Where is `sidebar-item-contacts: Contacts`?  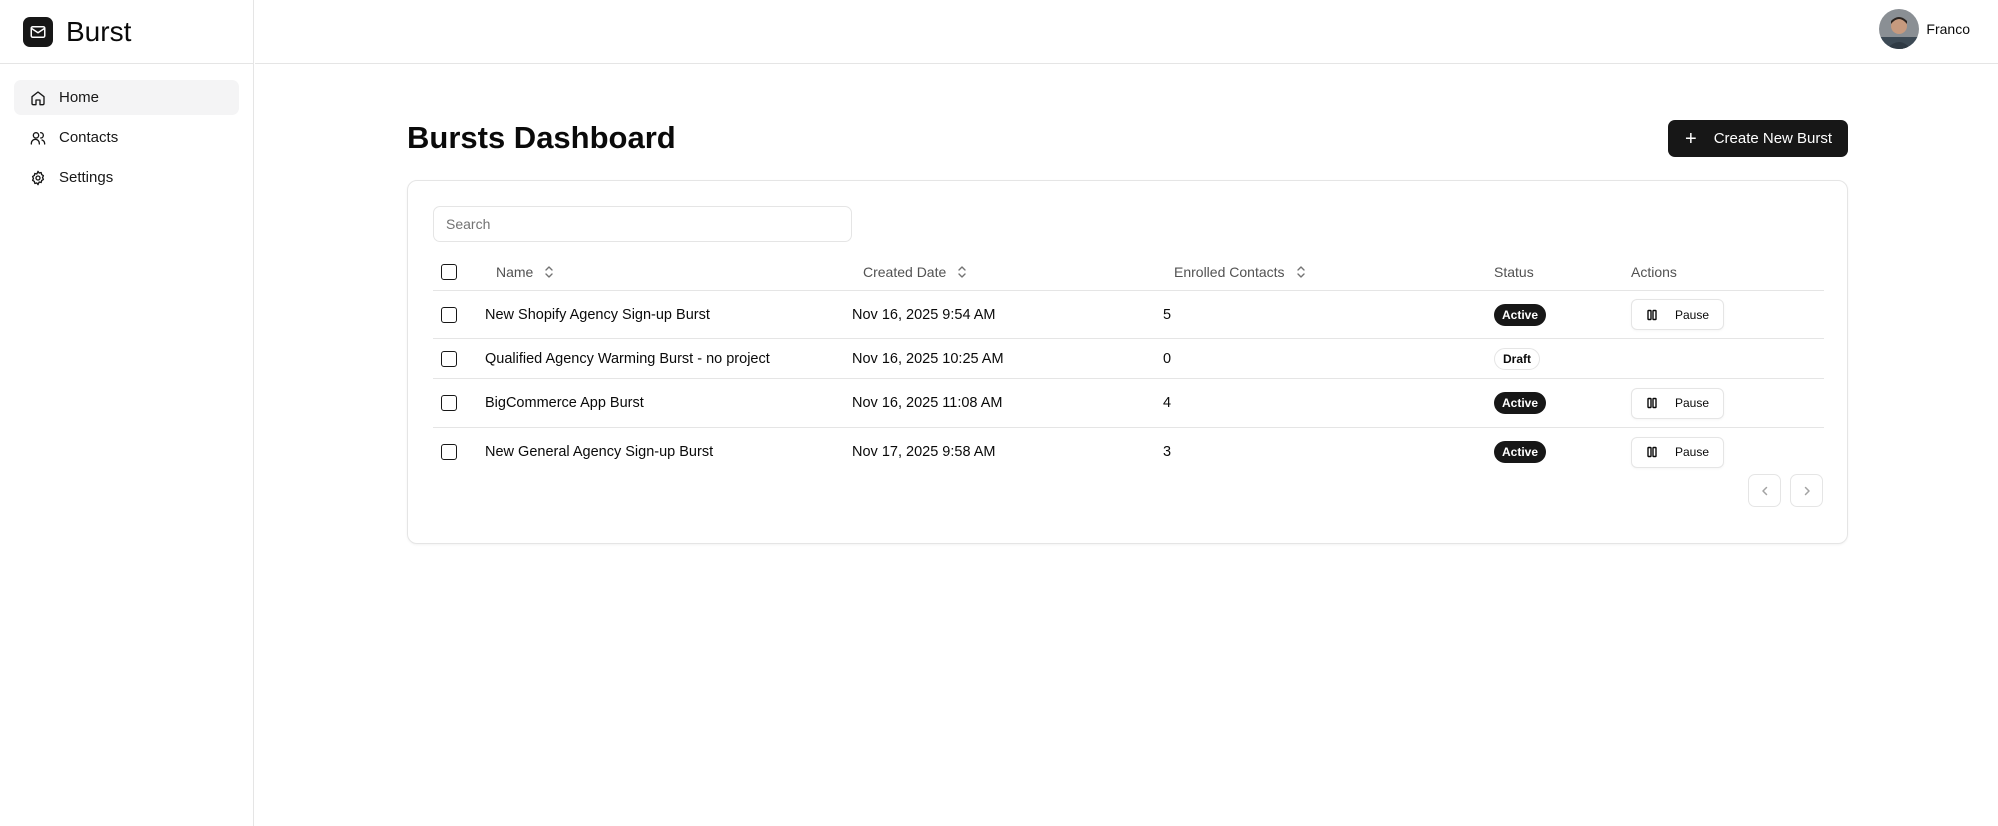
sidebar-item-contacts: Contacts is located at coordinates (126, 137).